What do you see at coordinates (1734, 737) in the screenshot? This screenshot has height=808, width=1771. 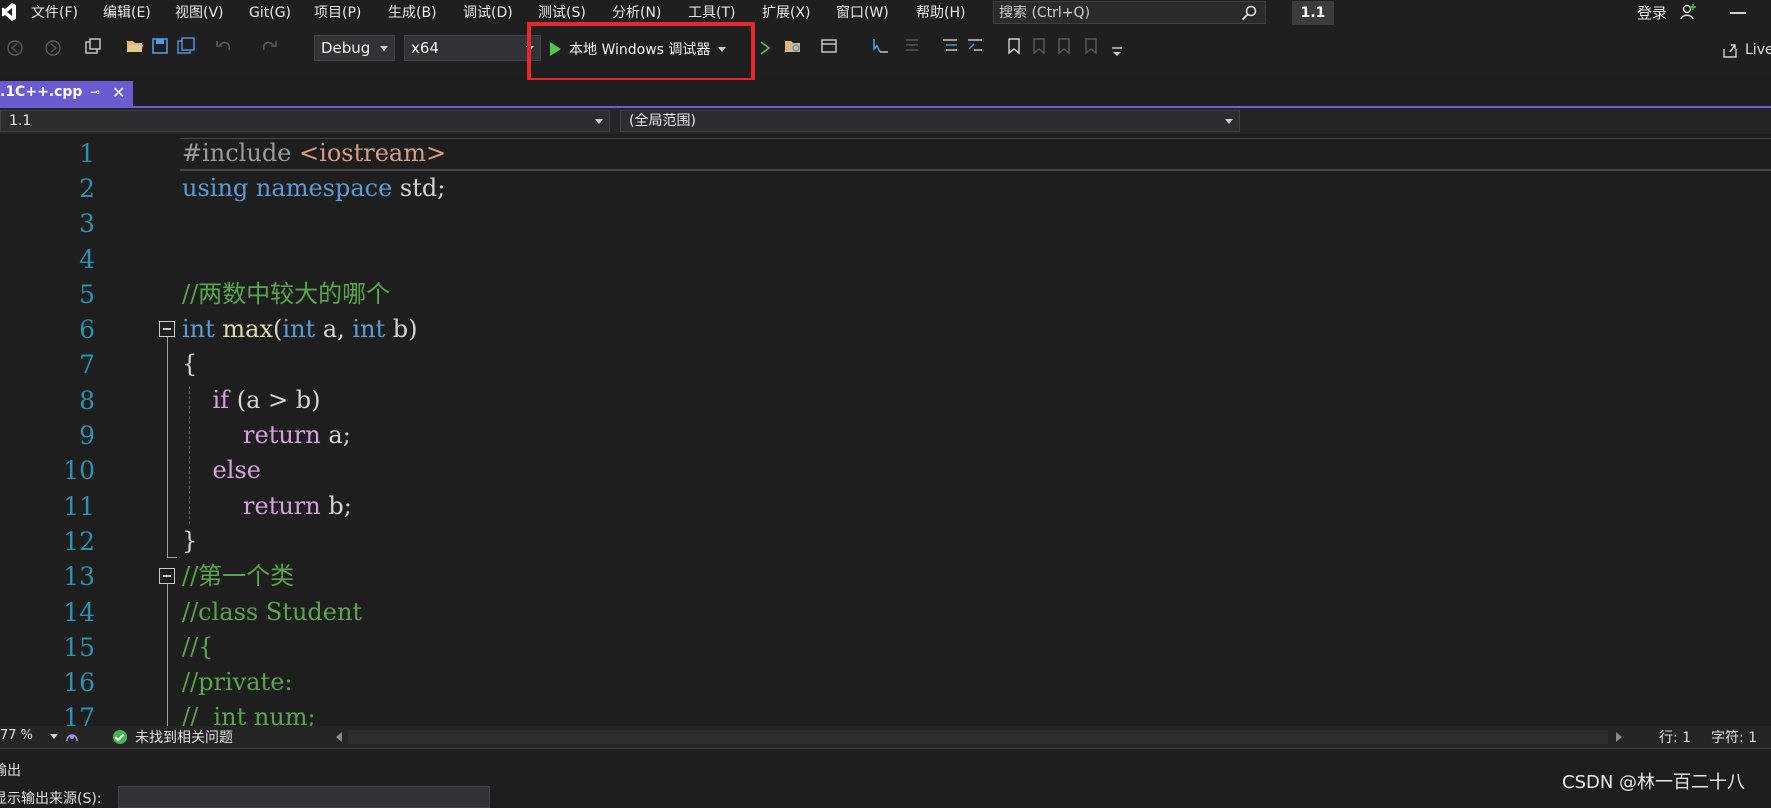 I see `char-position: 字符: 1` at bounding box center [1734, 737].